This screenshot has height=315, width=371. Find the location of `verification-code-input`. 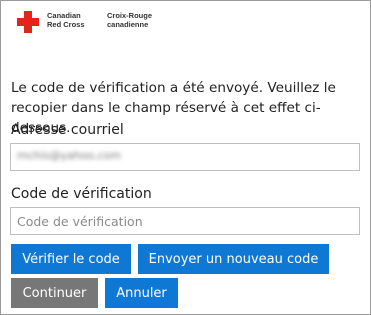

verification-code-input is located at coordinates (185, 221).